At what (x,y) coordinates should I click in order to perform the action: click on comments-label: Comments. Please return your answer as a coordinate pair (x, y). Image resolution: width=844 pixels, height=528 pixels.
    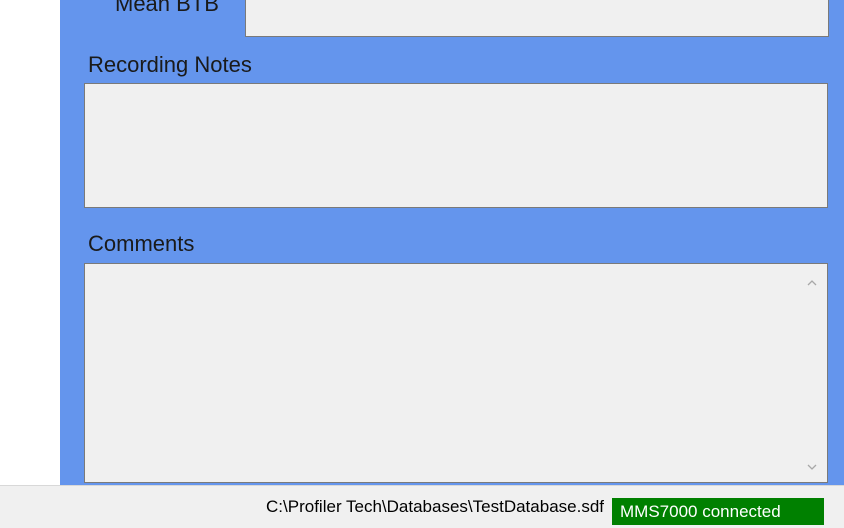
    Looking at the image, I should click on (141, 243).